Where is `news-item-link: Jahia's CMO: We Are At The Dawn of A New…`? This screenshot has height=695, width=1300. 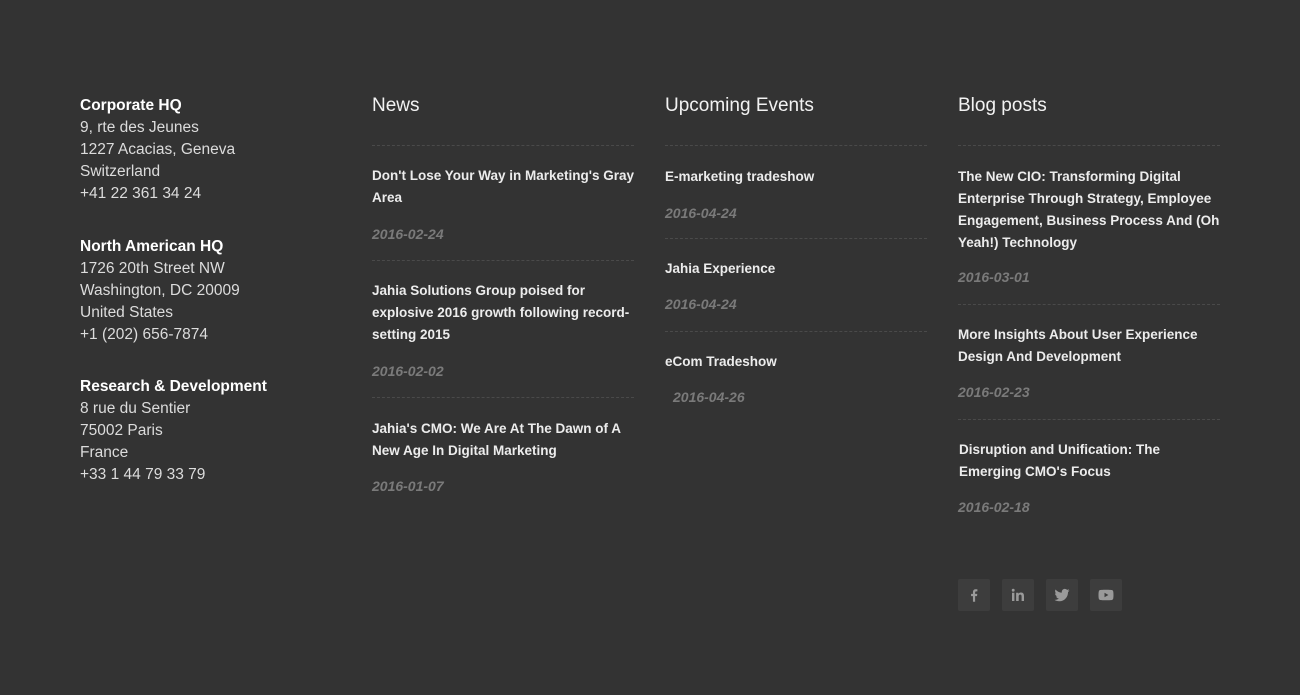
news-item-link: Jahia's CMO: We Are At The Dawn of A New… is located at coordinates (503, 440).